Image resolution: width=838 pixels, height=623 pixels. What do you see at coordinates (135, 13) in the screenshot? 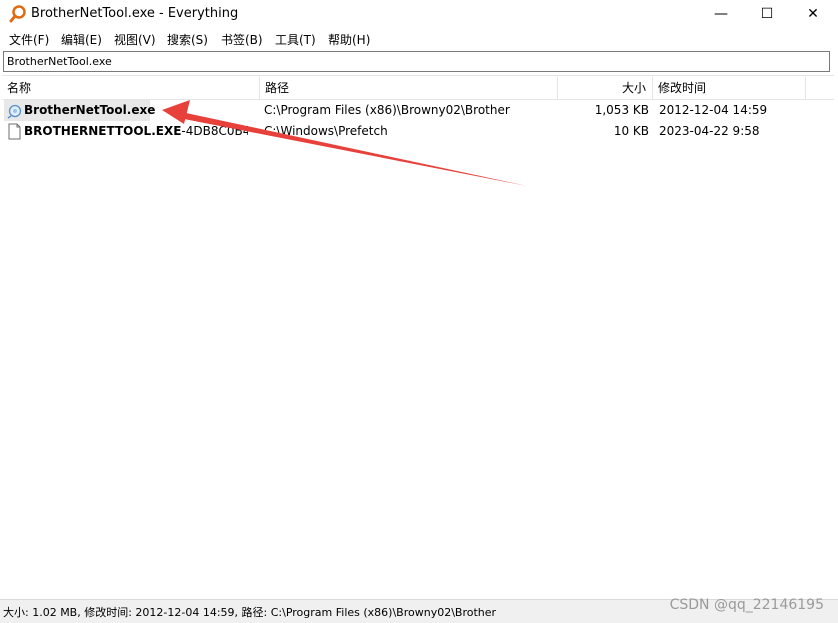
I see `window-title: BrotherNetTool.exe - Everything` at bounding box center [135, 13].